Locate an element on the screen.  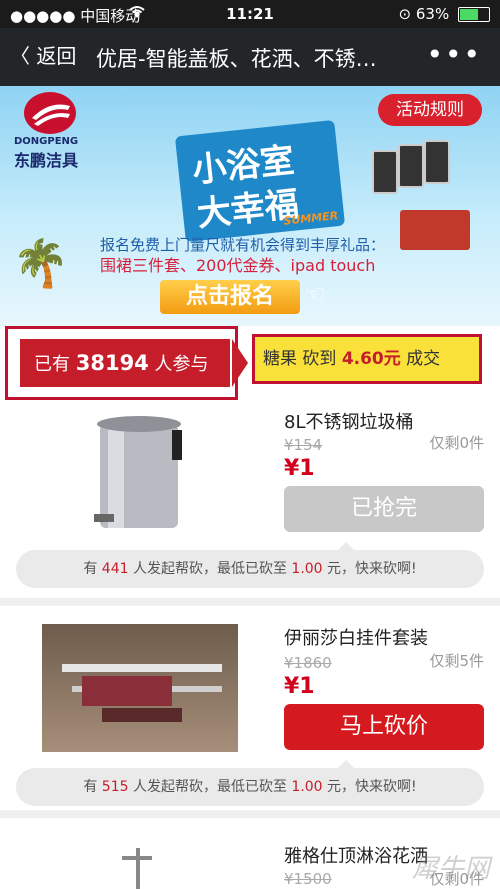
helpers-info: 有 515 人发起帮砍，最低已砍至 1.00 元，快来砍啊! is located at coordinates (250, 783).